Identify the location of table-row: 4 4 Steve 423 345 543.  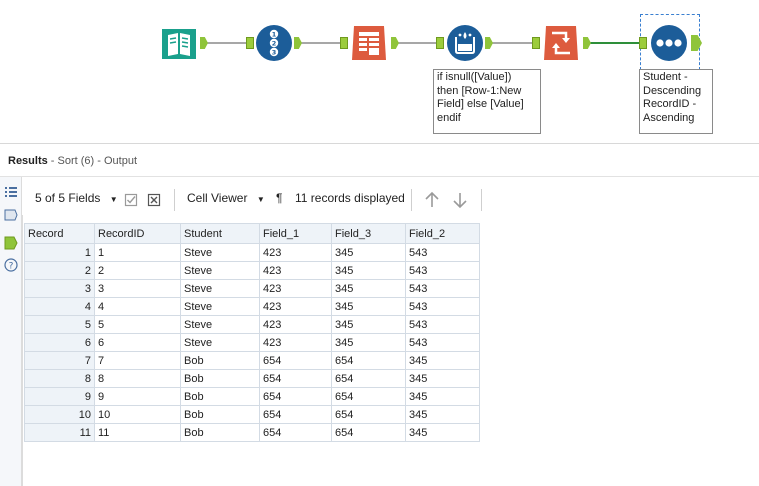
(252, 306).